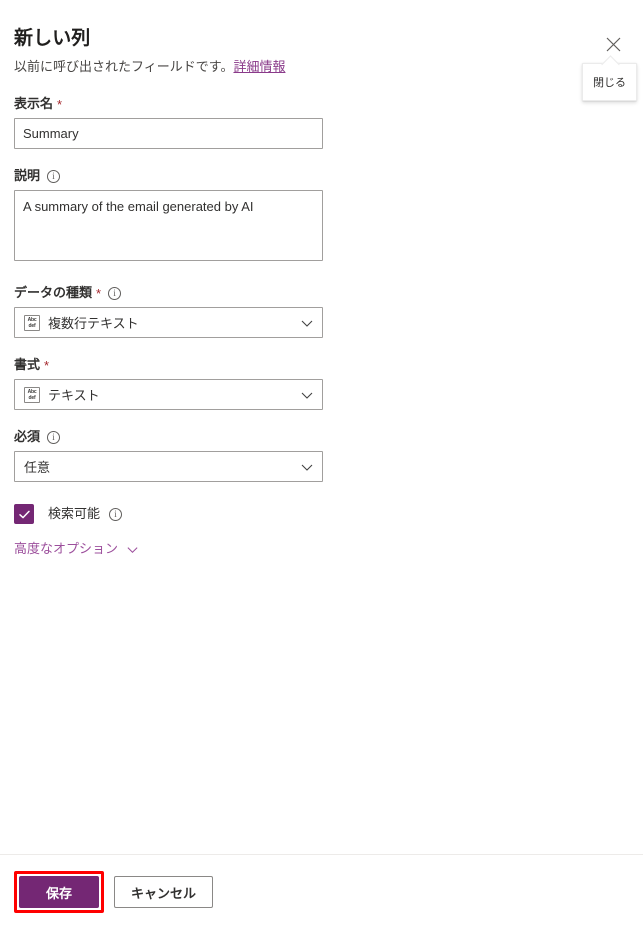  What do you see at coordinates (124, 66) in the screenshot?
I see `panel-subtitle-text: 以前に呼び出されたフィールドです。` at bounding box center [124, 66].